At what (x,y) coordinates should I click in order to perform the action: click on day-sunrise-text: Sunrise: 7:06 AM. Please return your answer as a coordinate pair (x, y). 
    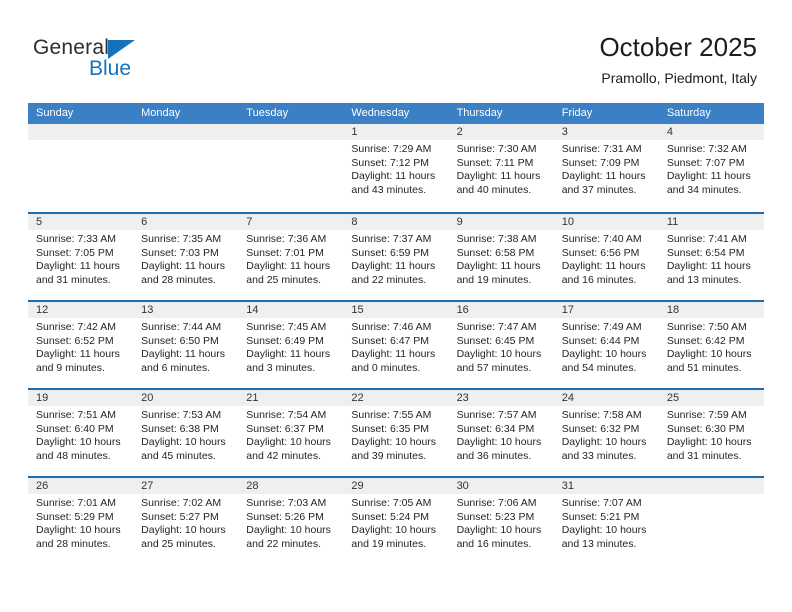
    Looking at the image, I should click on (496, 503).